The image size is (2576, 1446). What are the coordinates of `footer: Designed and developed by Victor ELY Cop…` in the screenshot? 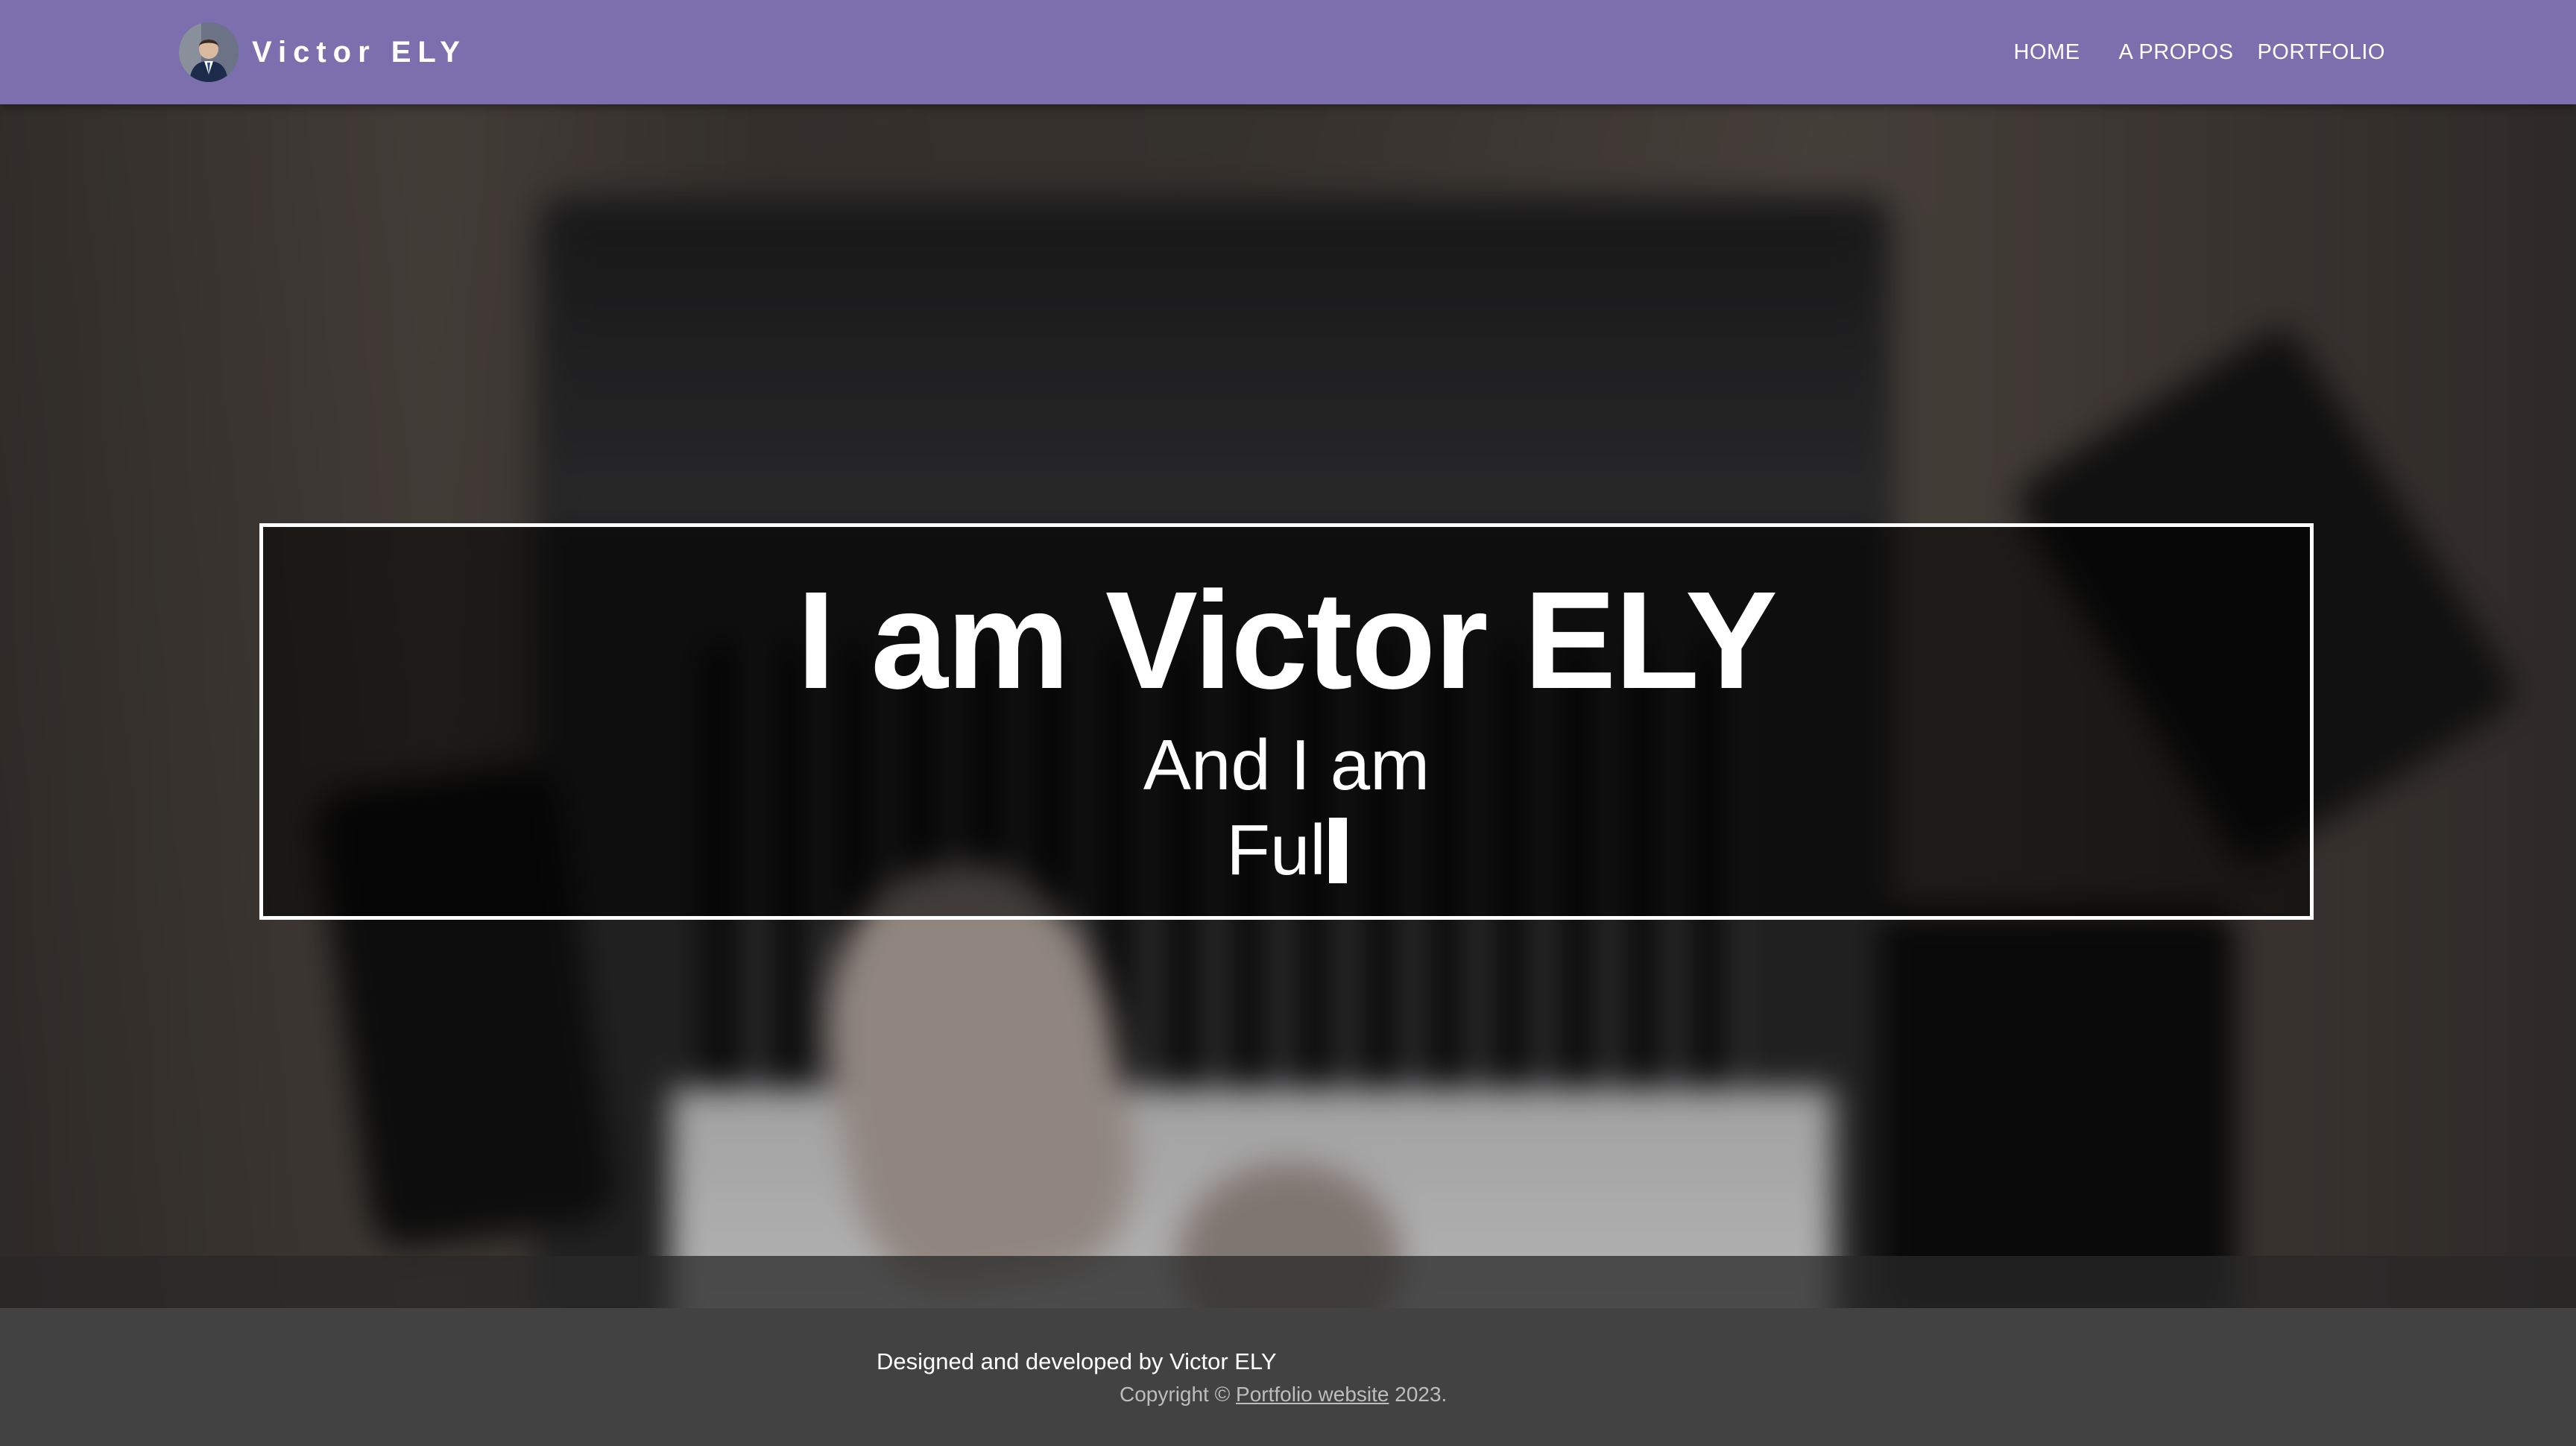 It's located at (1288, 1377).